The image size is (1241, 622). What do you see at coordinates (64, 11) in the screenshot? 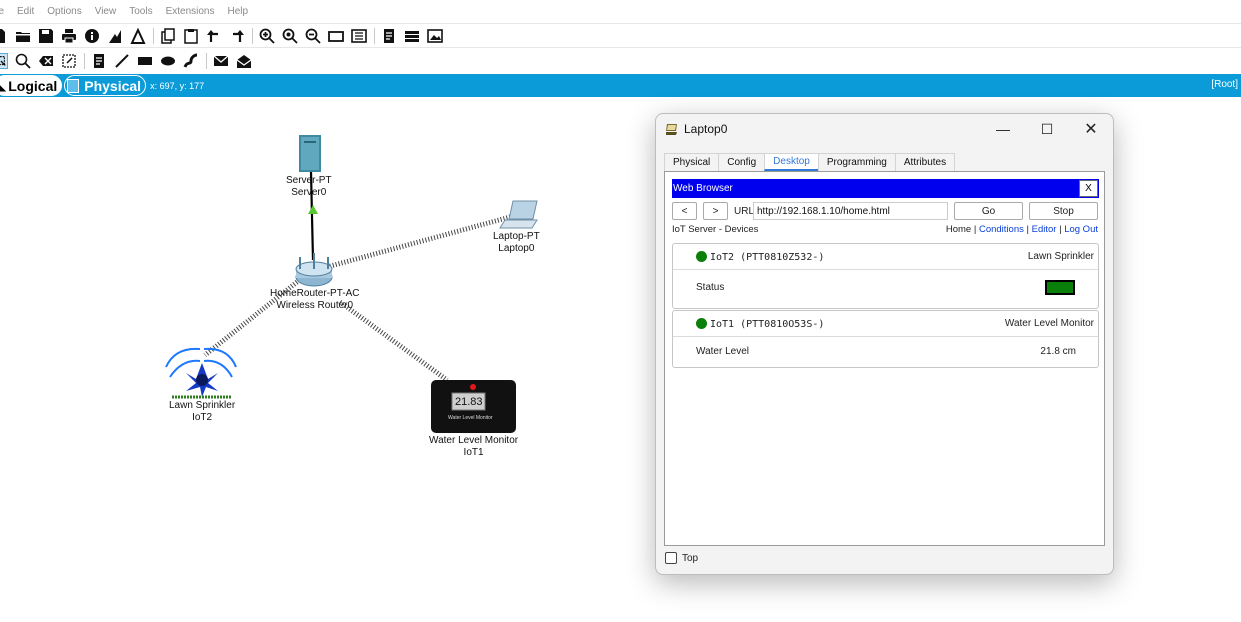
I see `menu-options: Options` at bounding box center [64, 11].